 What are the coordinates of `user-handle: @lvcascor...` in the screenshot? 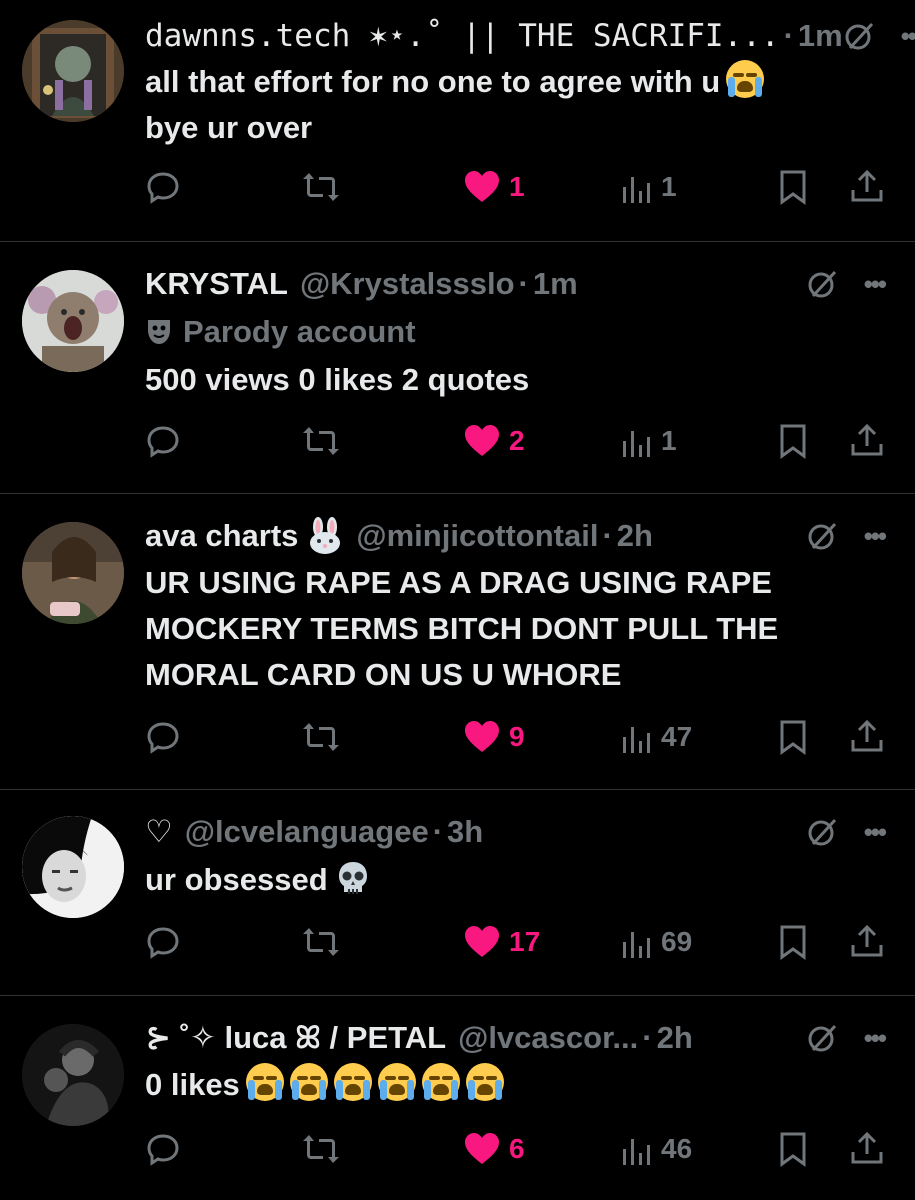 It's located at (548, 1038).